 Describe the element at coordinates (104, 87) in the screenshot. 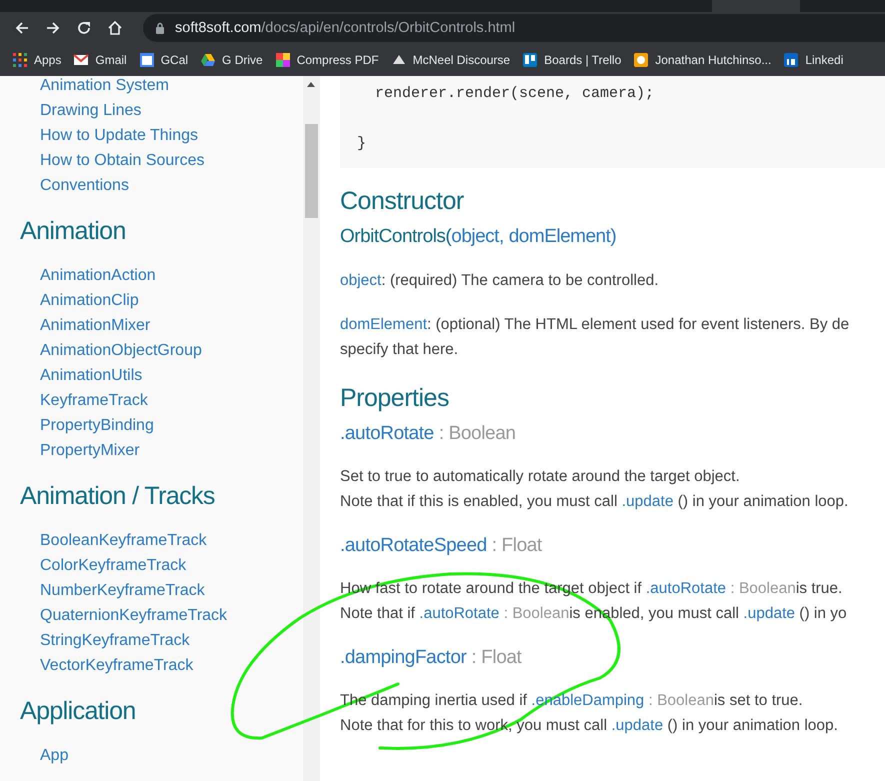

I see `sidebar-link: Animation System` at that location.